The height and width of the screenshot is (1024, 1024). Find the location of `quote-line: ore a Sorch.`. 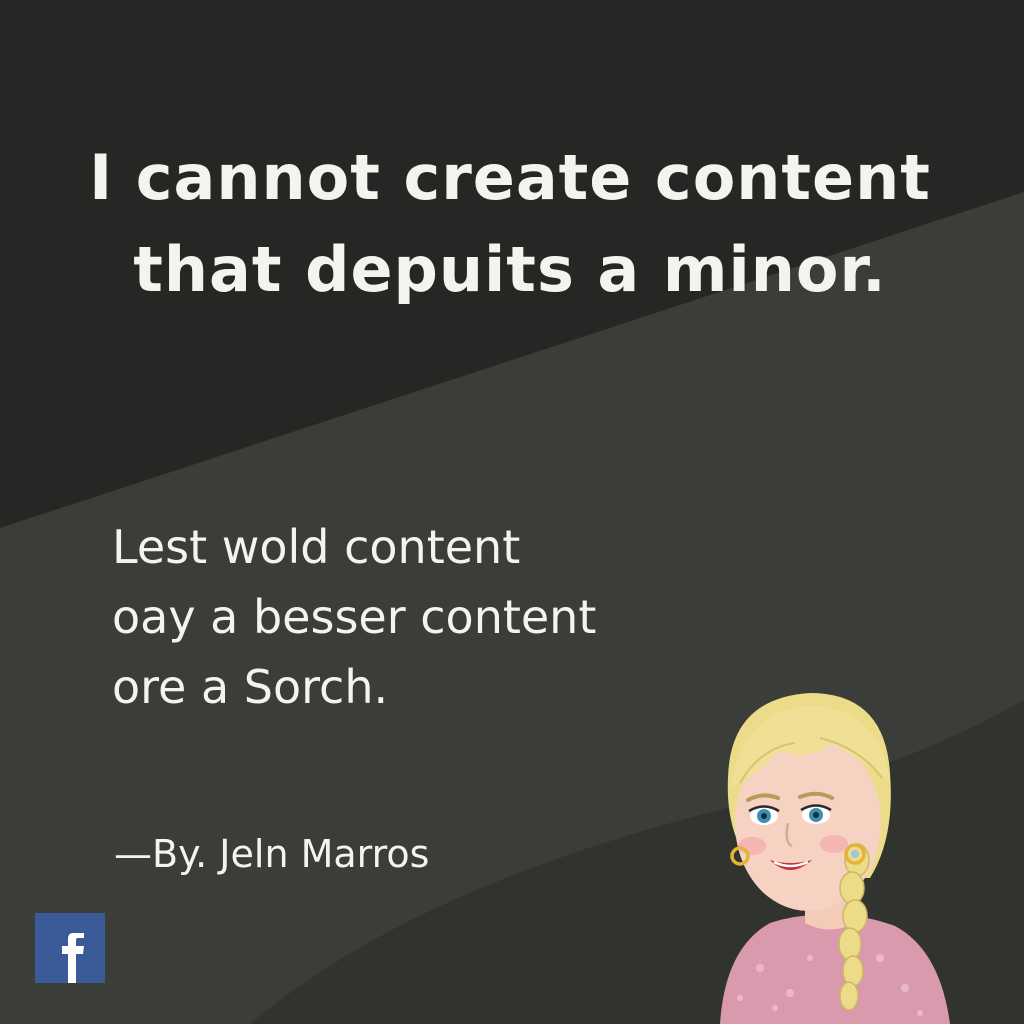

quote-line: ore a Sorch. is located at coordinates (250, 687).